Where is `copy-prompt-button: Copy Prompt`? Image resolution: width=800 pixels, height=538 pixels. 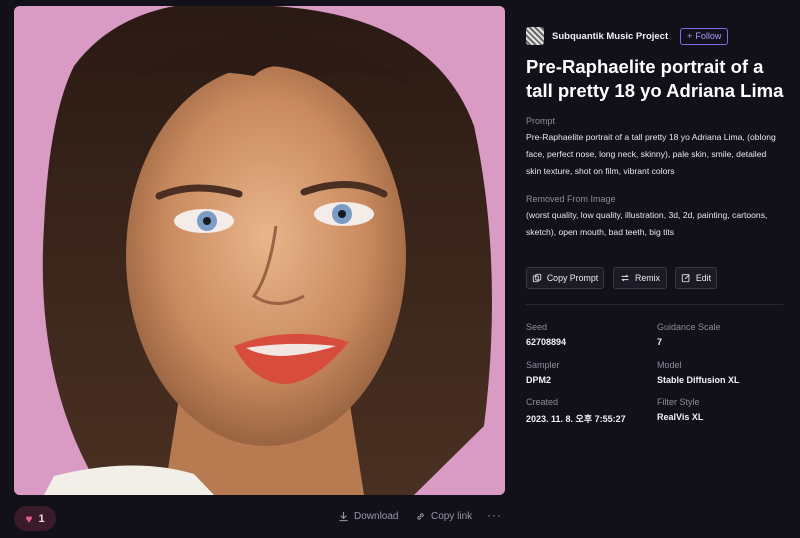
copy-prompt-button: Copy Prompt is located at coordinates (565, 278).